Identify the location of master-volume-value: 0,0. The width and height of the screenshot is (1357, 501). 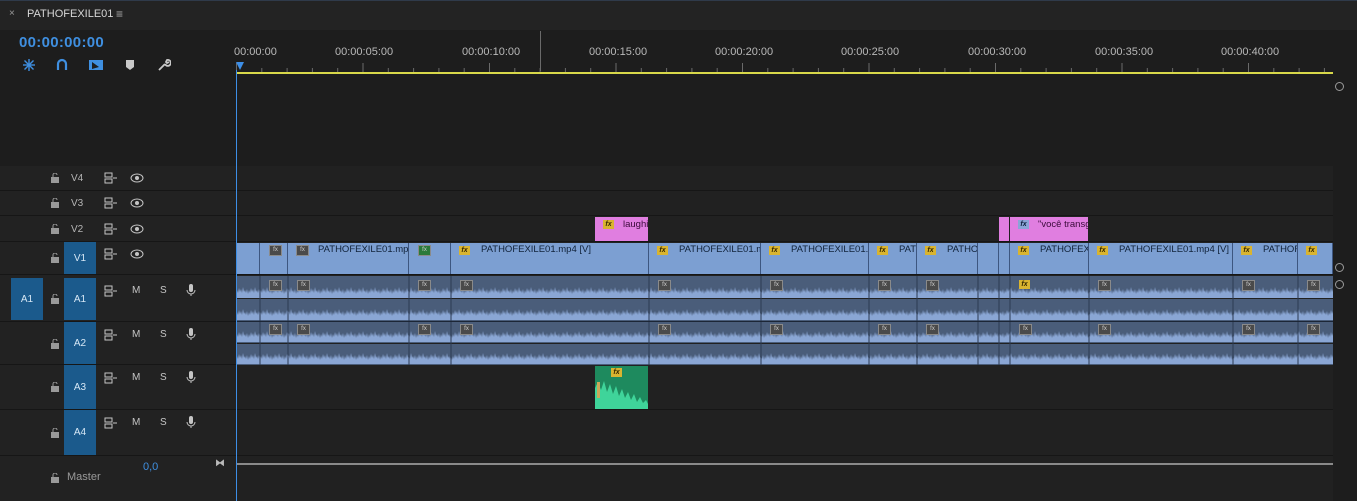
(150, 467).